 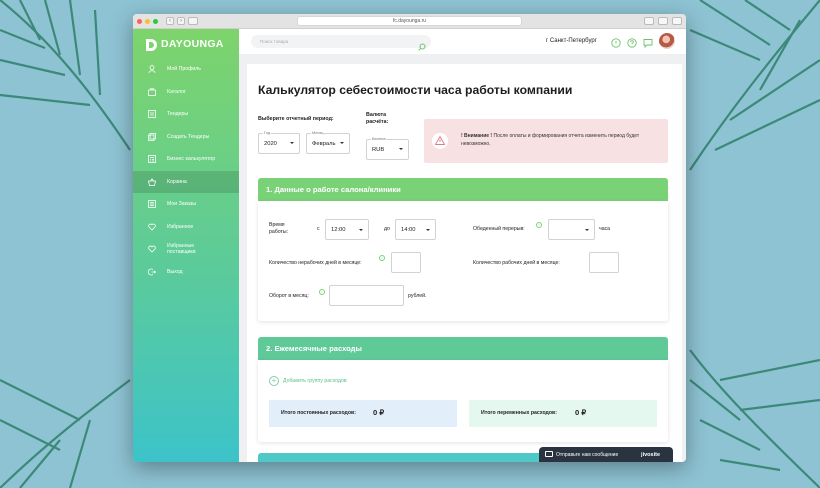 What do you see at coordinates (604, 262) in the screenshot?
I see `work-days-input` at bounding box center [604, 262].